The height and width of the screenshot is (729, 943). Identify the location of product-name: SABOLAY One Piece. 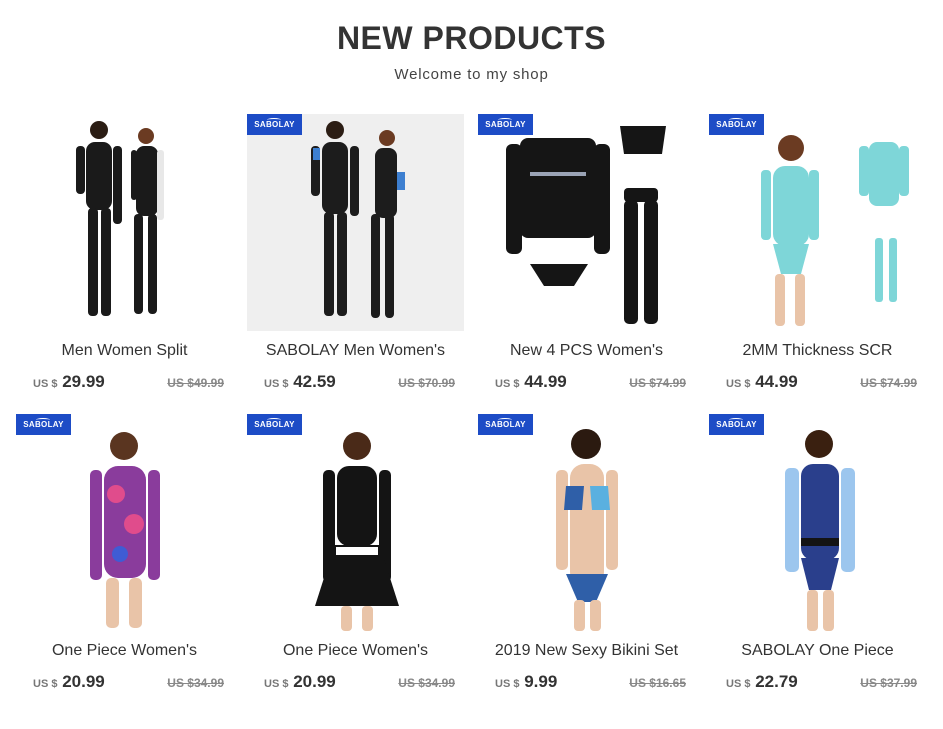
(817, 651).